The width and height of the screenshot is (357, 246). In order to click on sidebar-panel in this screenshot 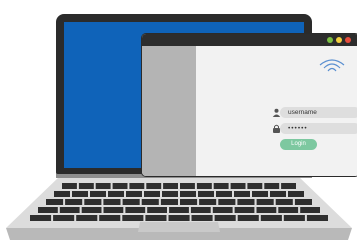, I will do `click(169, 111)`.